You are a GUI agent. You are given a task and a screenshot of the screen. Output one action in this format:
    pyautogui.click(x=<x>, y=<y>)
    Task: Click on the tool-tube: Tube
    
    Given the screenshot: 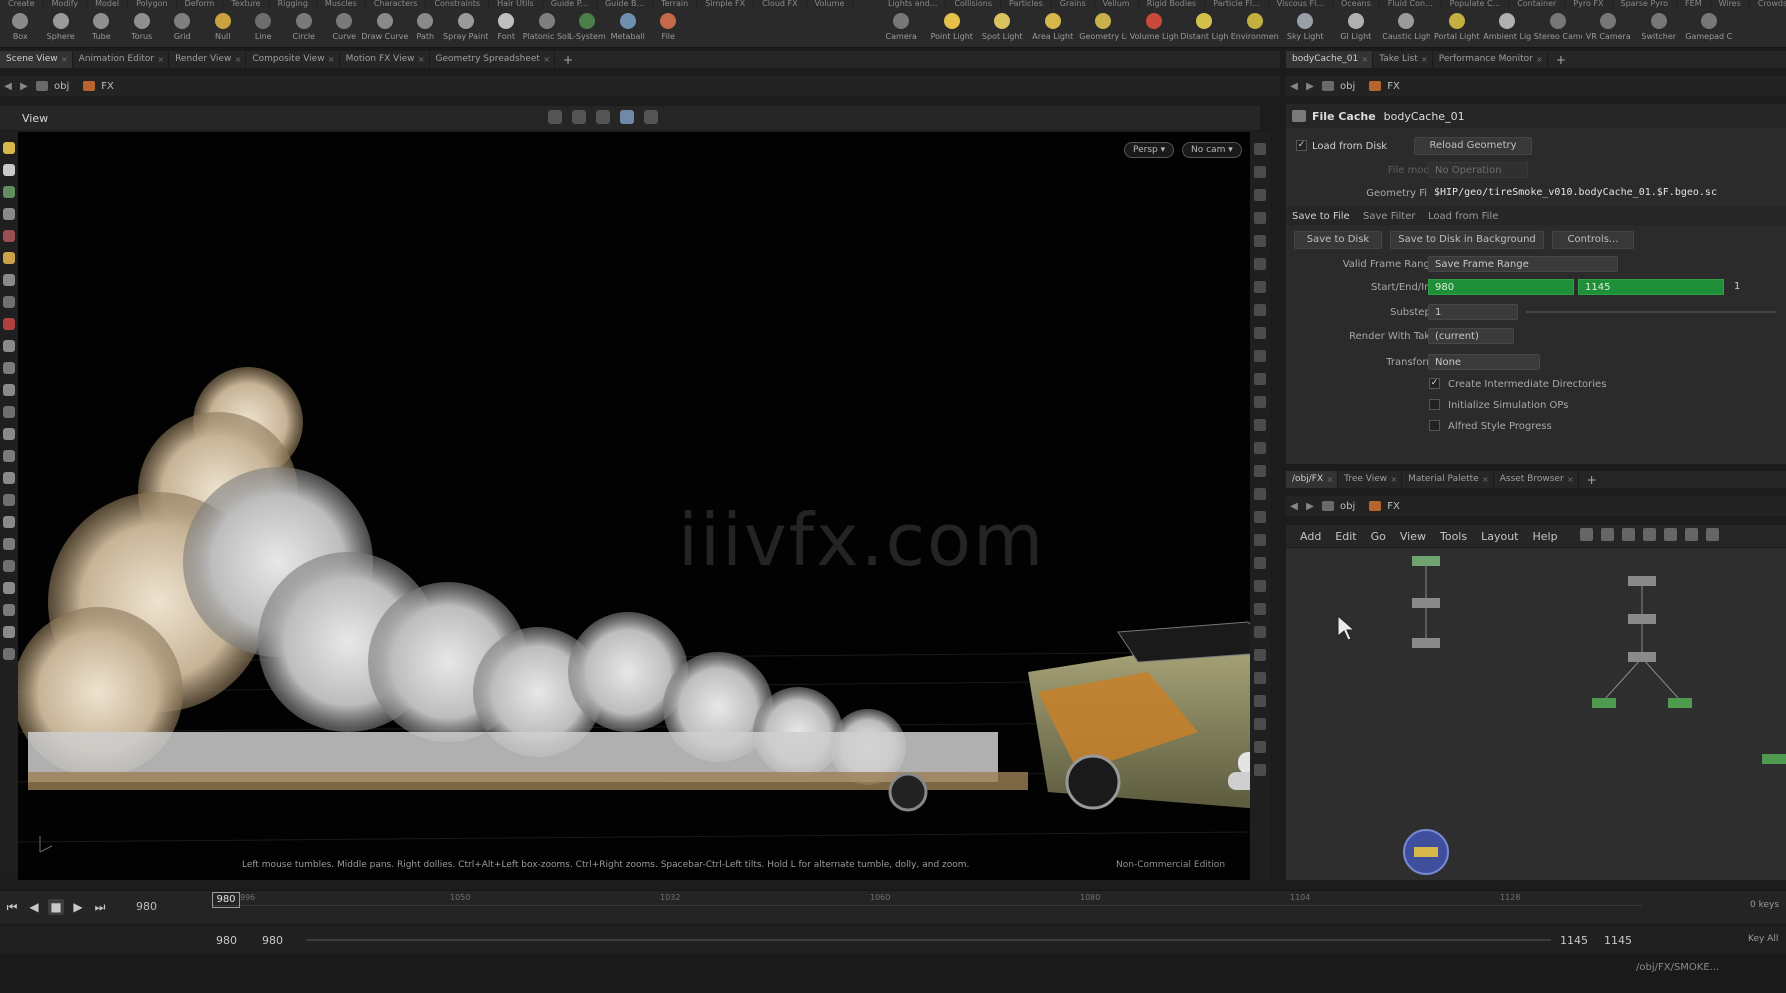 What is the action you would take?
    pyautogui.click(x=101, y=29)
    